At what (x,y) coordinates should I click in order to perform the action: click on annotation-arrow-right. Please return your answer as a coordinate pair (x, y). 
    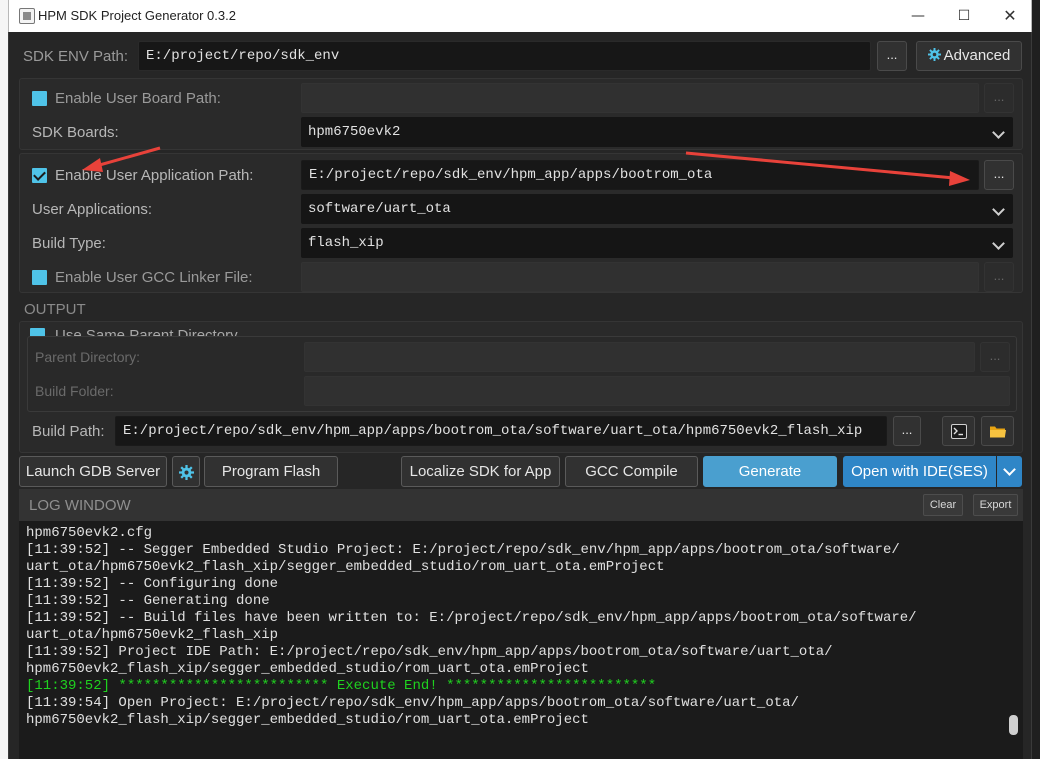
    Looking at the image, I should click on (827, 168).